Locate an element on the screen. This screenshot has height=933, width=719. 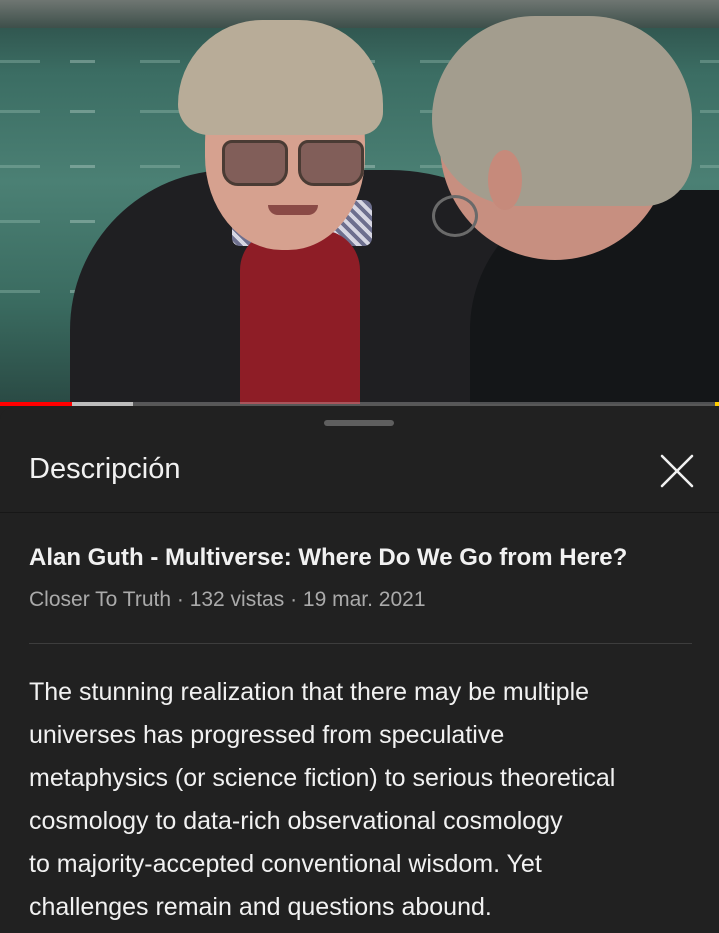
sheet-title: Descripción is located at coordinates (105, 469).